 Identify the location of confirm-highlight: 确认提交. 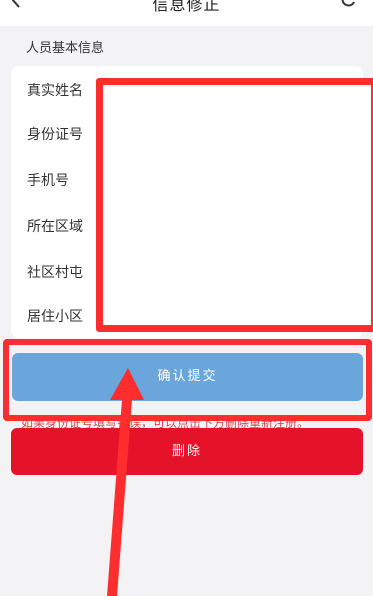
(187, 380).